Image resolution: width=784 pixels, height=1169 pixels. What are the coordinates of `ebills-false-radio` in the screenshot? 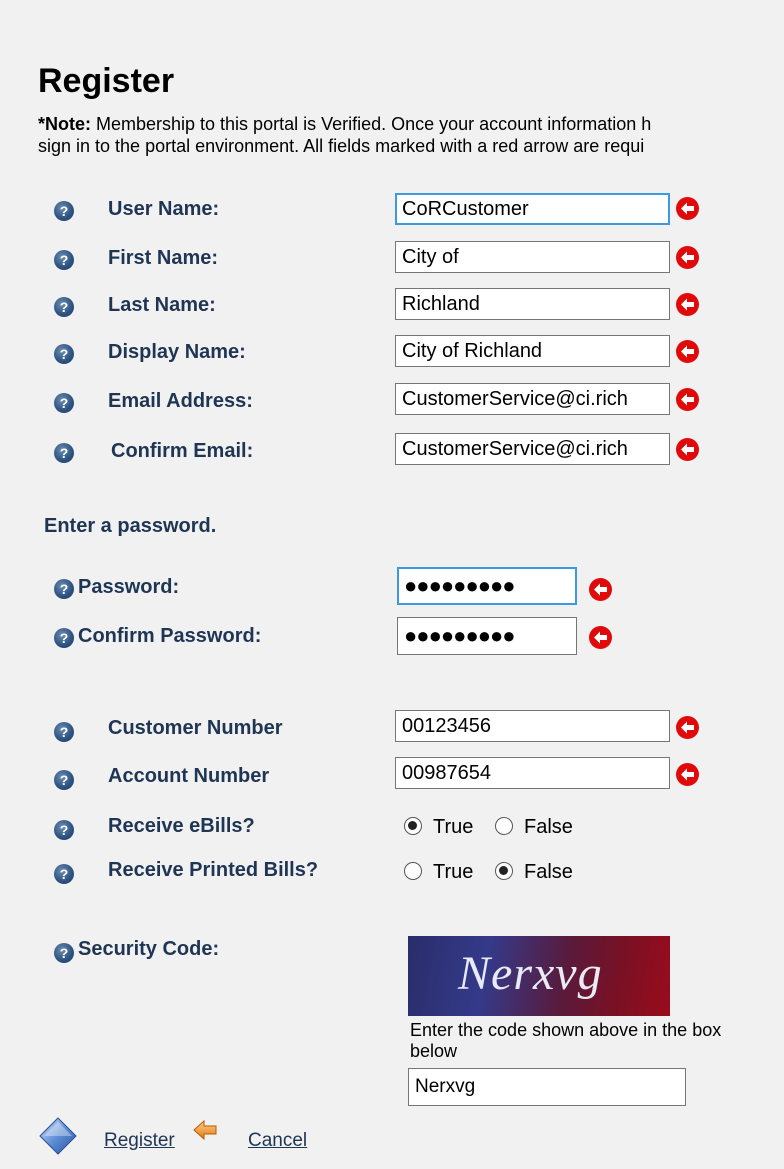 It's located at (504, 826).